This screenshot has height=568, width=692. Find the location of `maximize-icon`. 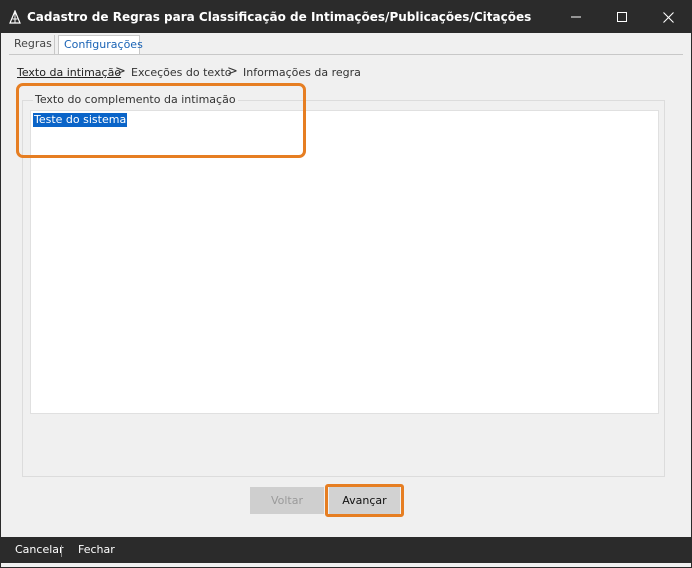

maximize-icon is located at coordinates (622, 17).